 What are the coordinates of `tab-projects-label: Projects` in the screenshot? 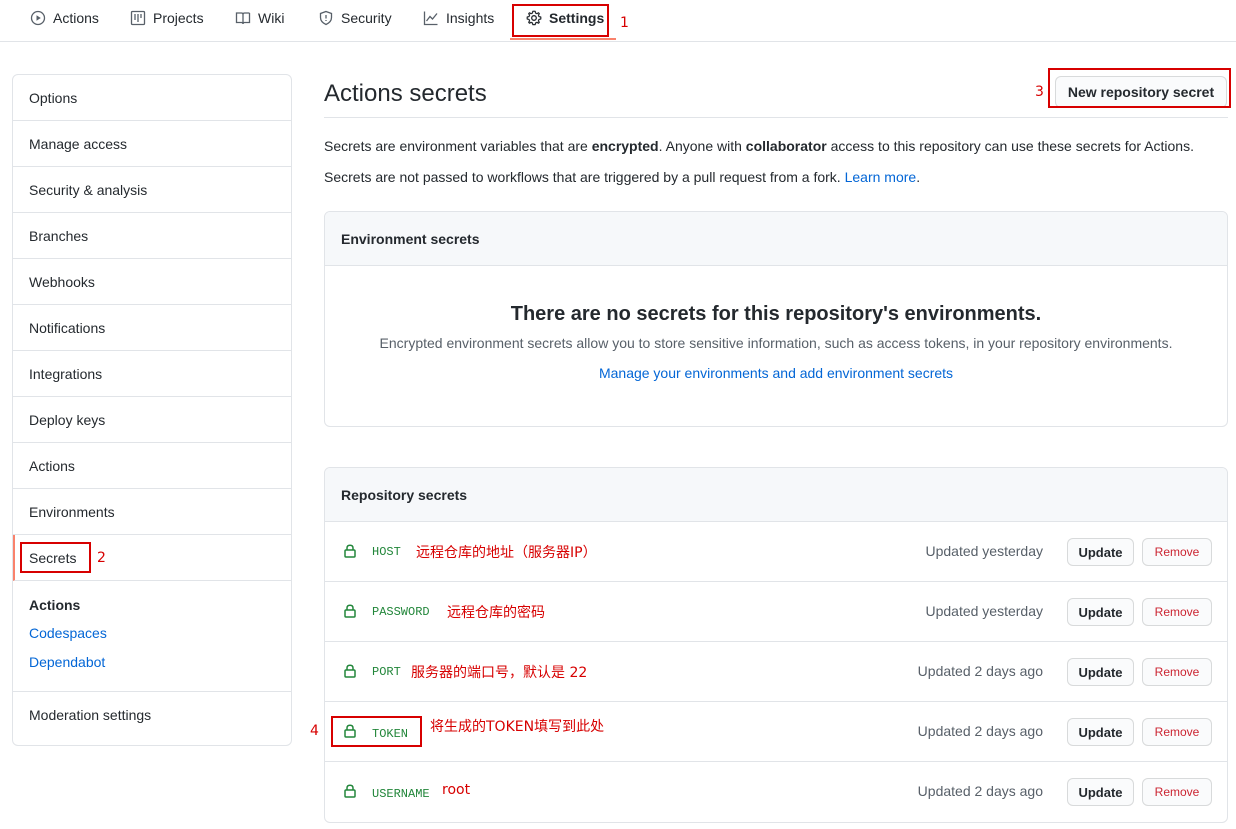 It's located at (178, 18).